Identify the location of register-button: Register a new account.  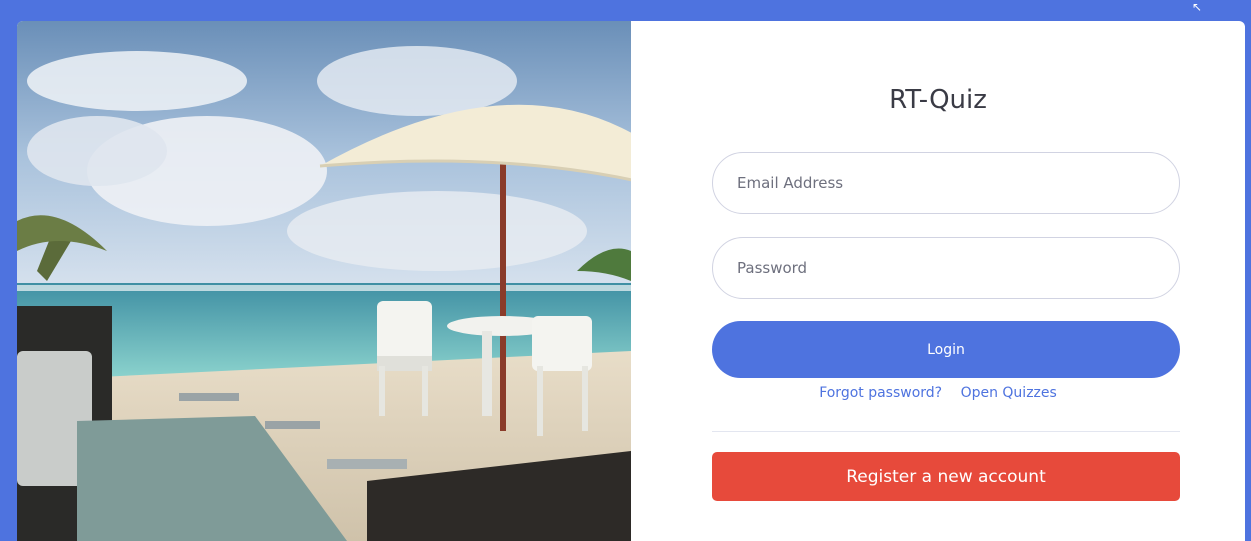
(946, 476).